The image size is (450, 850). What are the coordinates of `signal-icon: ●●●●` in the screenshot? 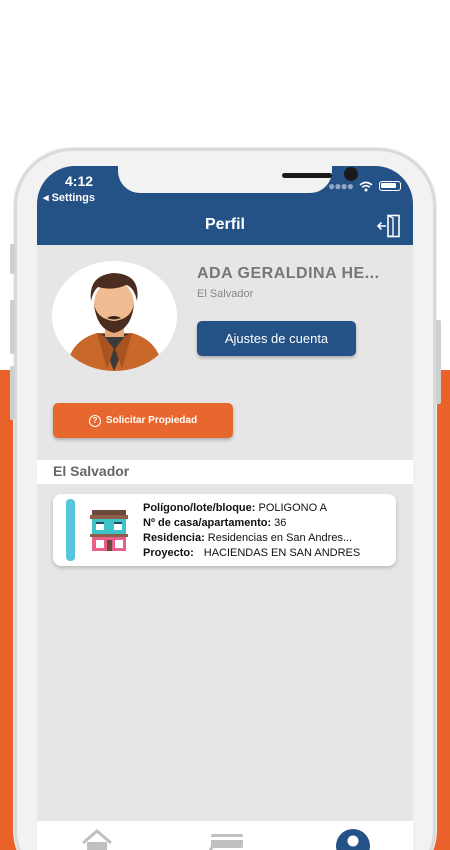 It's located at (341, 186).